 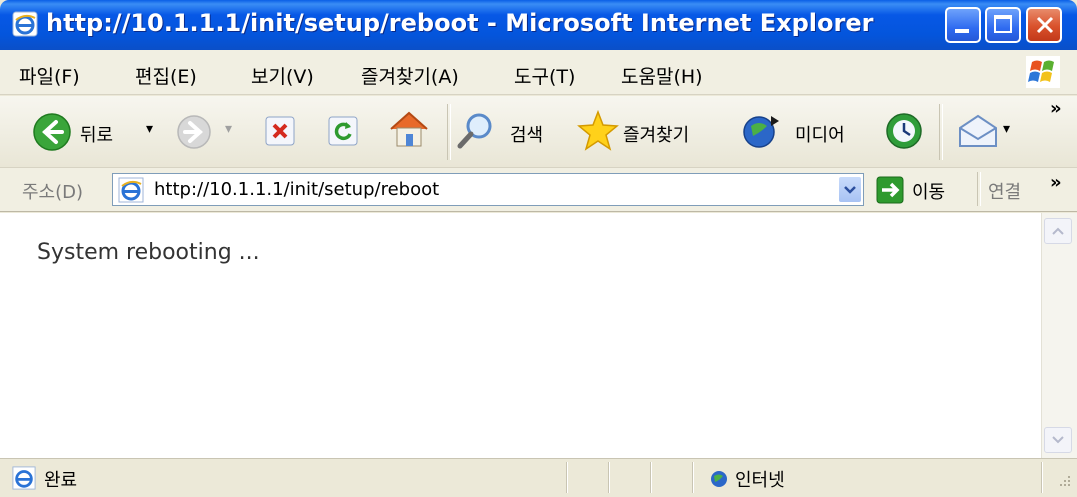 What do you see at coordinates (166, 75) in the screenshot?
I see `menu-edit: 편집(E)` at bounding box center [166, 75].